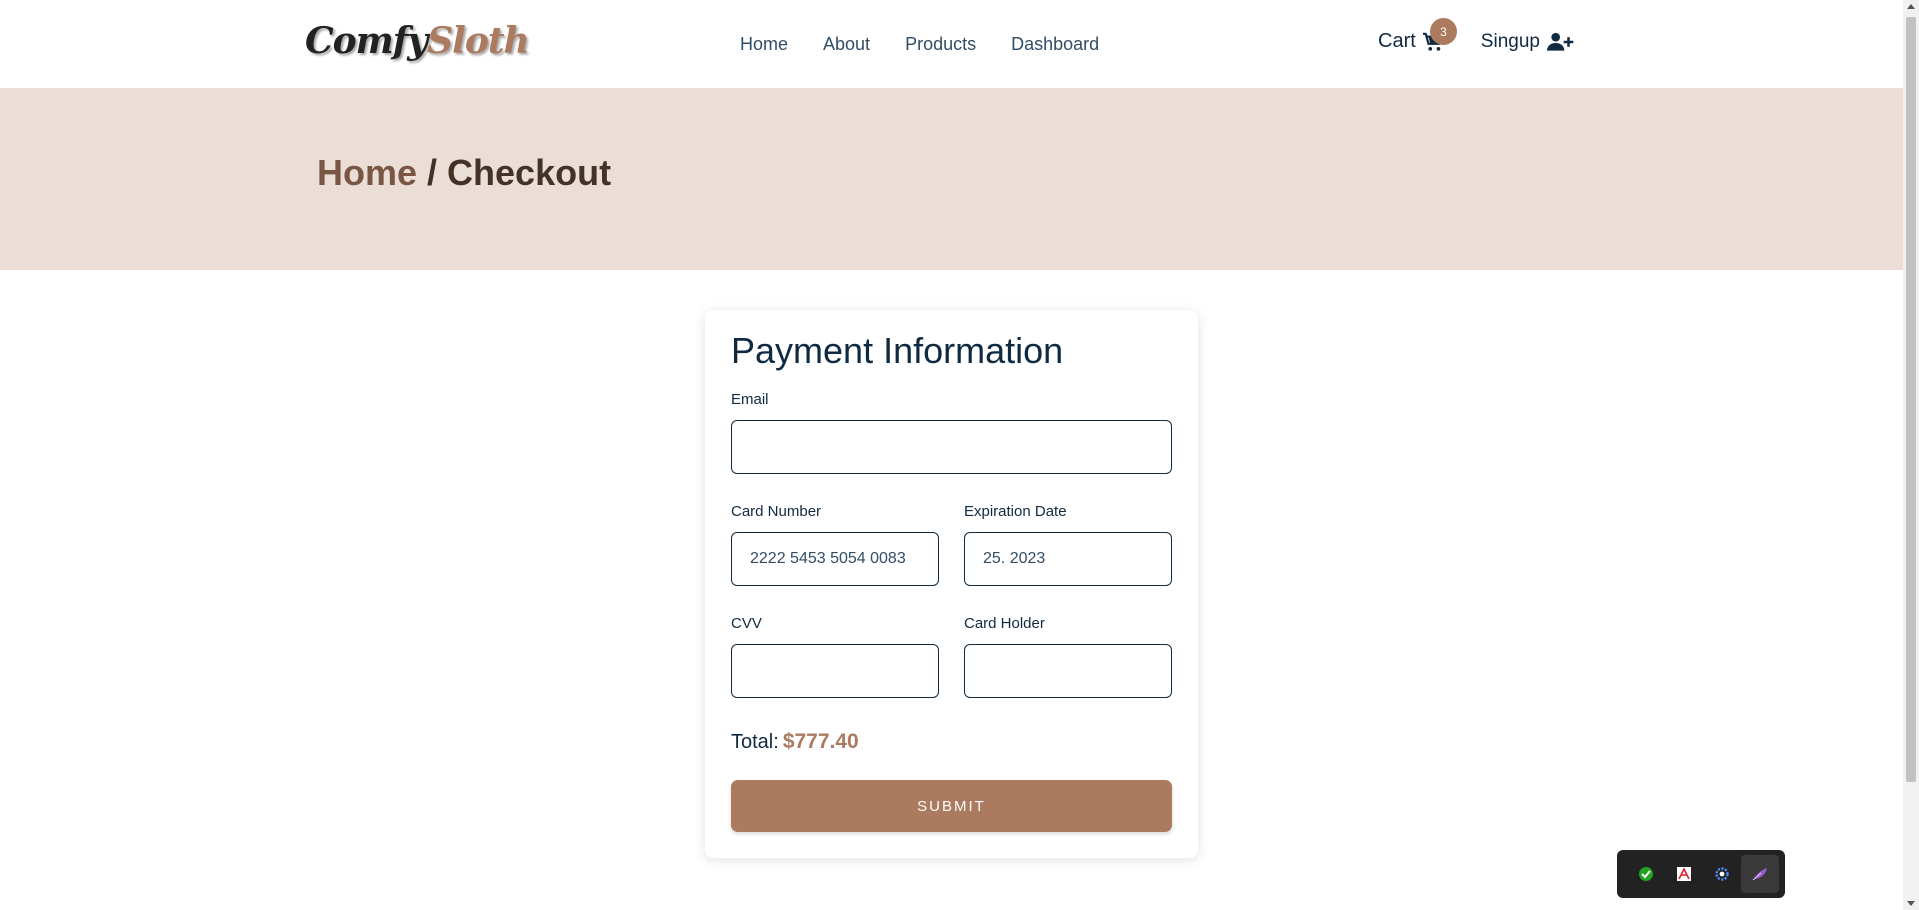  Describe the element at coordinates (820, 741) in the screenshot. I see `total-amount: $777.40` at that location.